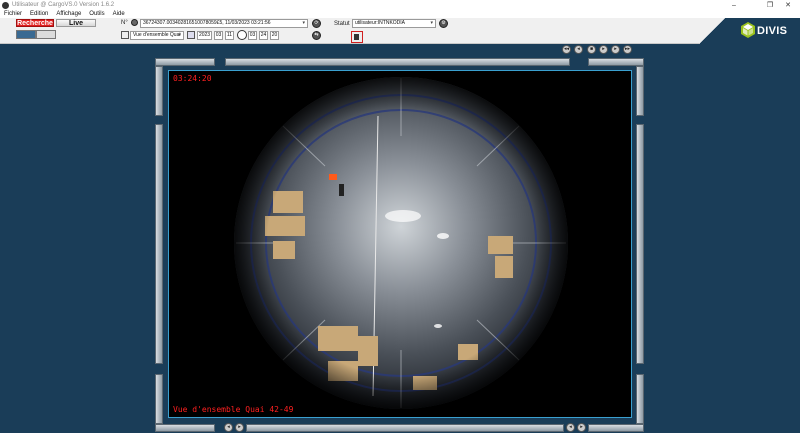 The width and height of the screenshot is (800, 433). Describe the element at coordinates (342, 24) in the screenshot. I see `statut-label: Statut` at that location.